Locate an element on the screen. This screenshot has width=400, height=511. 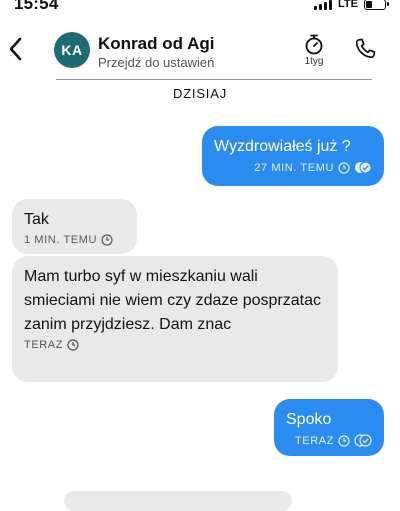
message-meta: 1 MIN. TEMU is located at coordinates (74, 240).